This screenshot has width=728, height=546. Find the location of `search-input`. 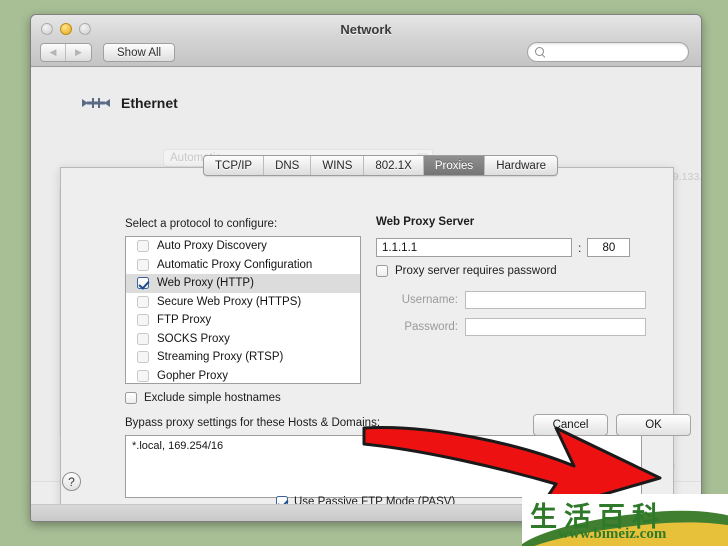

search-input is located at coordinates (610, 52).